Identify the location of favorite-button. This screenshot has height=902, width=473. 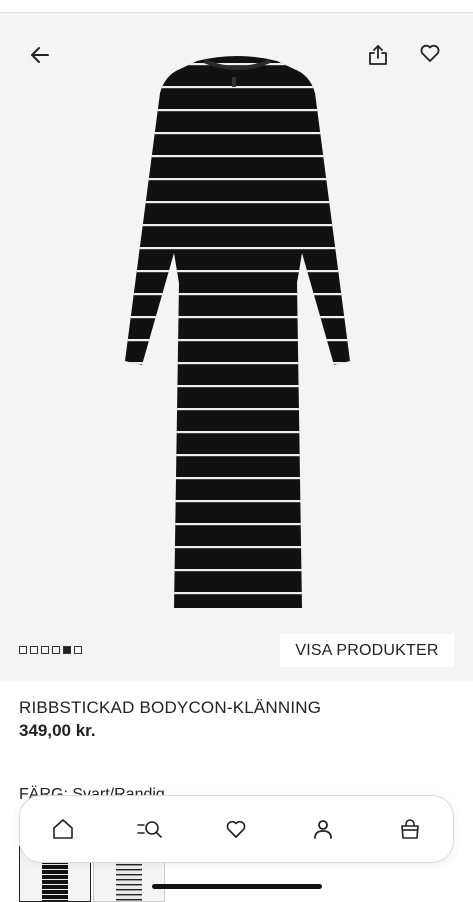
(430, 53).